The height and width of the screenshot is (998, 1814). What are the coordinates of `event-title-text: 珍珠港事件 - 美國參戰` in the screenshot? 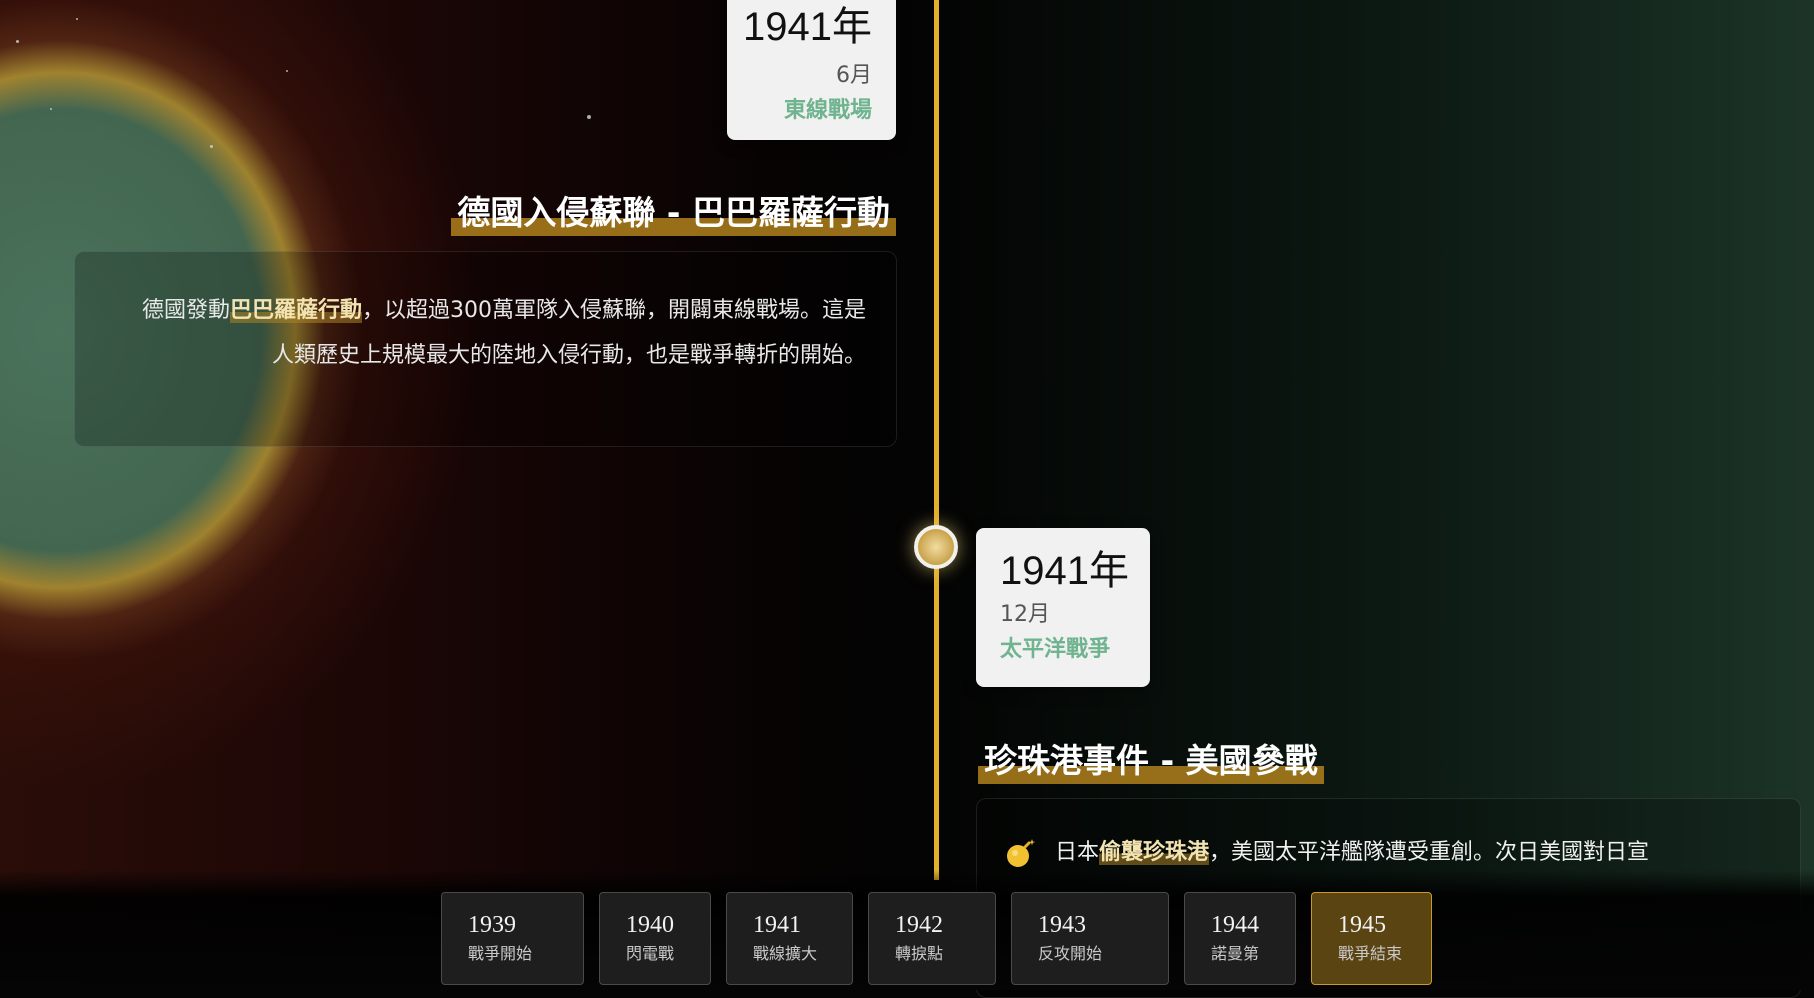 It's located at (1151, 762).